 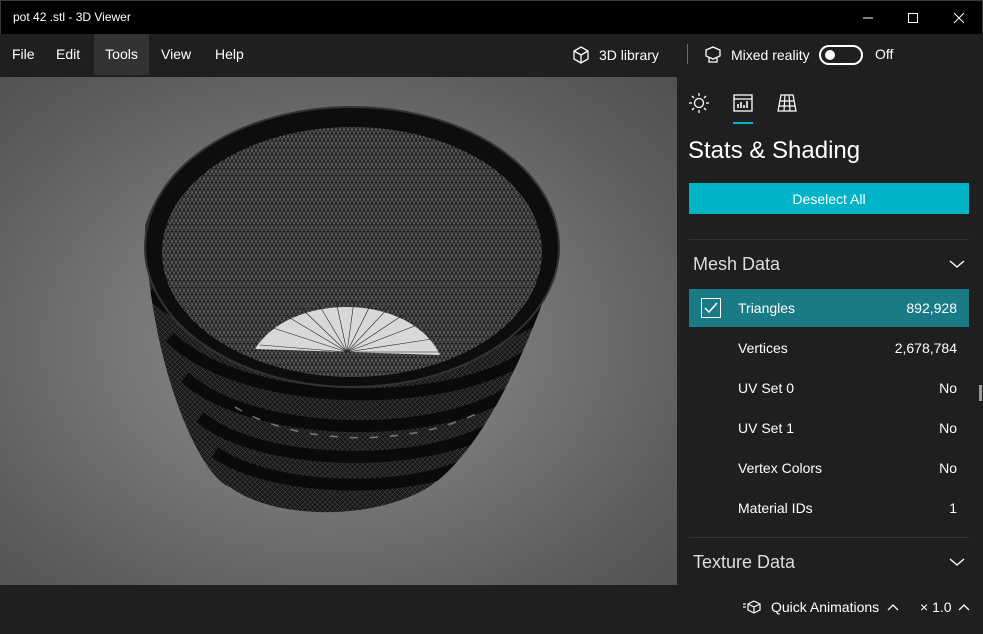 I want to click on playback-speed-button: × 1.0, so click(x=945, y=607).